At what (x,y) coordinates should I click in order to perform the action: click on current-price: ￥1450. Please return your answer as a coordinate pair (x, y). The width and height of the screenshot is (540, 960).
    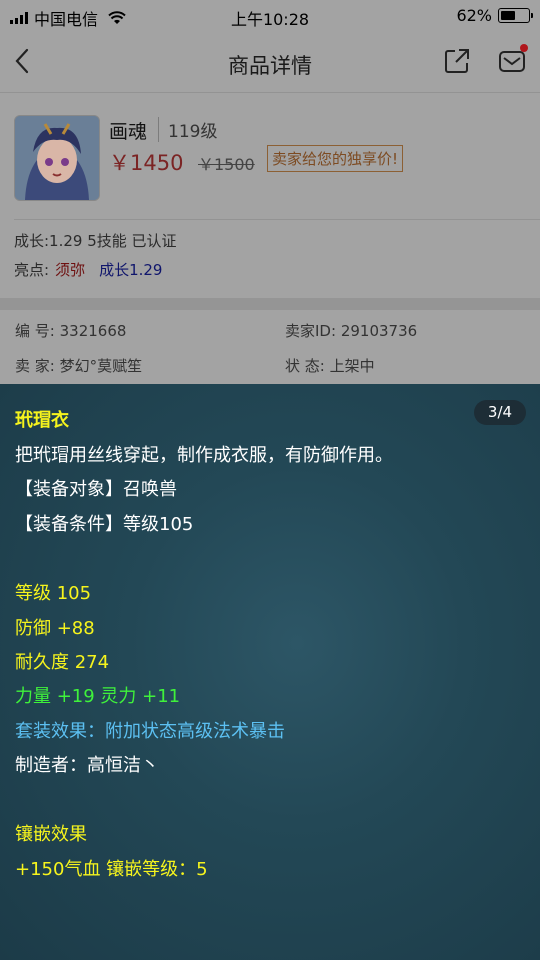
    Looking at the image, I should click on (146, 163).